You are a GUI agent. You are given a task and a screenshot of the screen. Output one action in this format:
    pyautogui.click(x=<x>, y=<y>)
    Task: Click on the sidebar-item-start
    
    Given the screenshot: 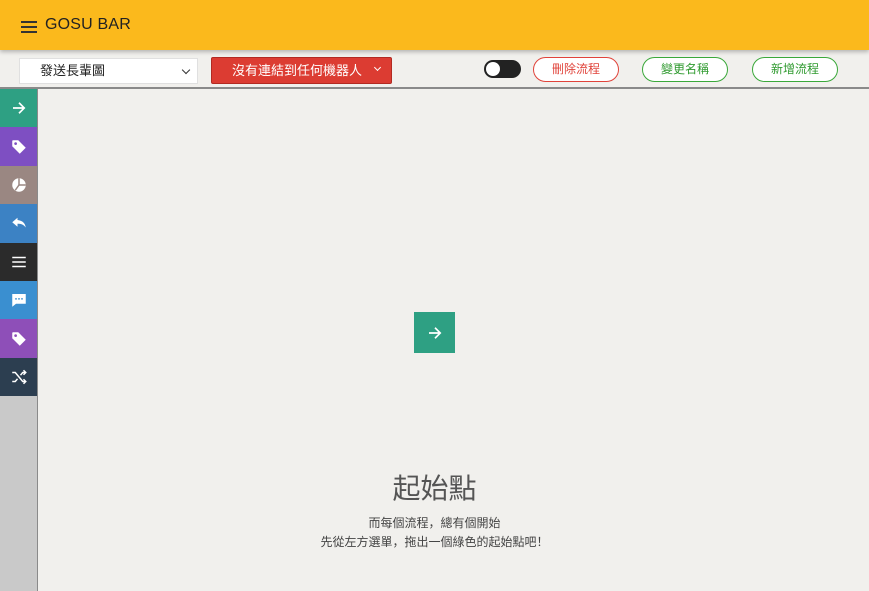 What is the action you would take?
    pyautogui.click(x=18, y=108)
    